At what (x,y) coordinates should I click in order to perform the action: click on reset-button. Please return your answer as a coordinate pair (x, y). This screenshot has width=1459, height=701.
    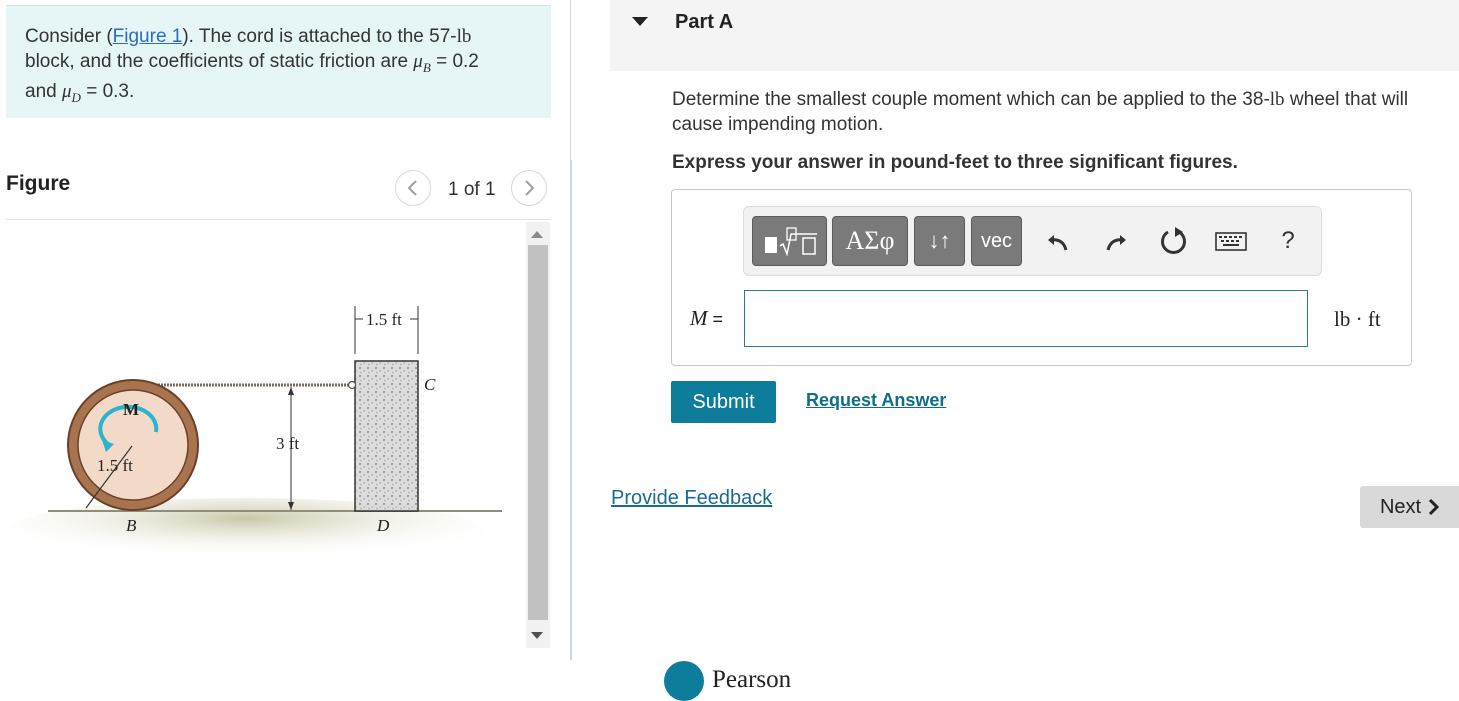
    Looking at the image, I should click on (1174, 241).